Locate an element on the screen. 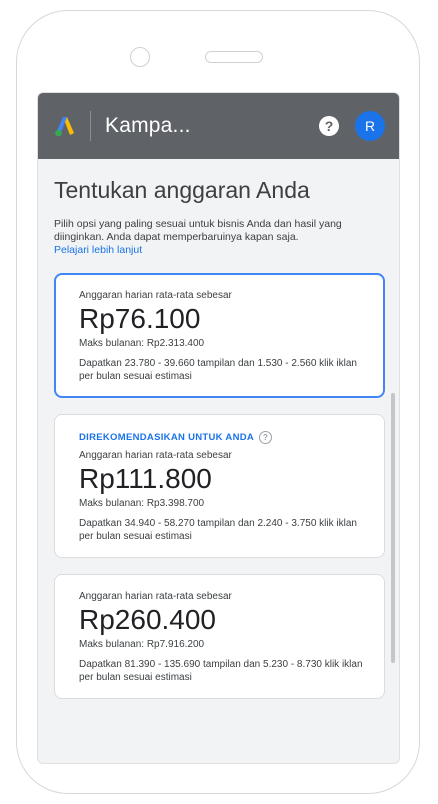 The height and width of the screenshot is (804, 438). recommended-badge: DIREKOMENDASIKAN UNTUK ANDA ? is located at coordinates (221, 437).